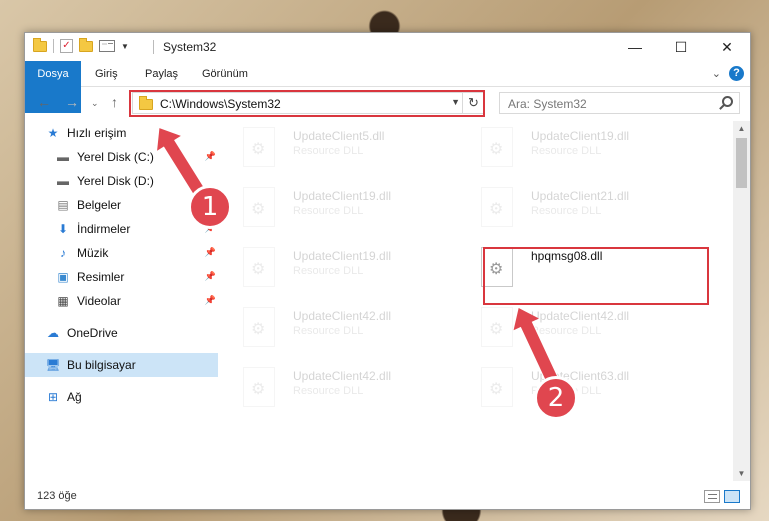 The image size is (769, 521). Describe the element at coordinates (121, 397) in the screenshot. I see `nav-item-network: ⊞ Ağ` at that location.